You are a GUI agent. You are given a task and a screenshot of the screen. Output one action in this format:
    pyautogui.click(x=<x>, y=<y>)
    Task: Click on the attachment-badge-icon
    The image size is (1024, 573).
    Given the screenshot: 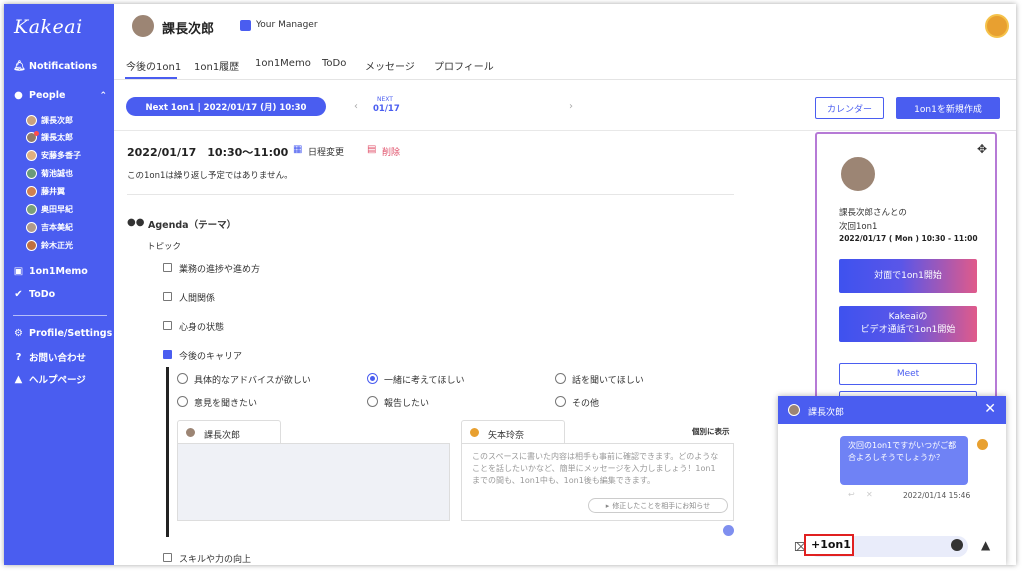 What is the action you would take?
    pyautogui.click(x=728, y=530)
    